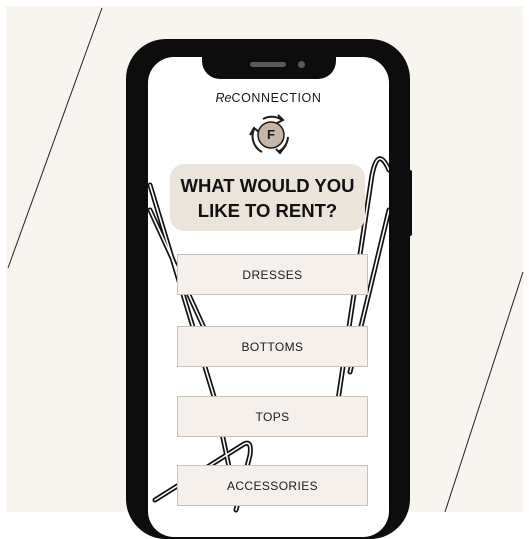 The width and height of the screenshot is (529, 539). I want to click on accessories-button: ACCESSORIES, so click(272, 485).